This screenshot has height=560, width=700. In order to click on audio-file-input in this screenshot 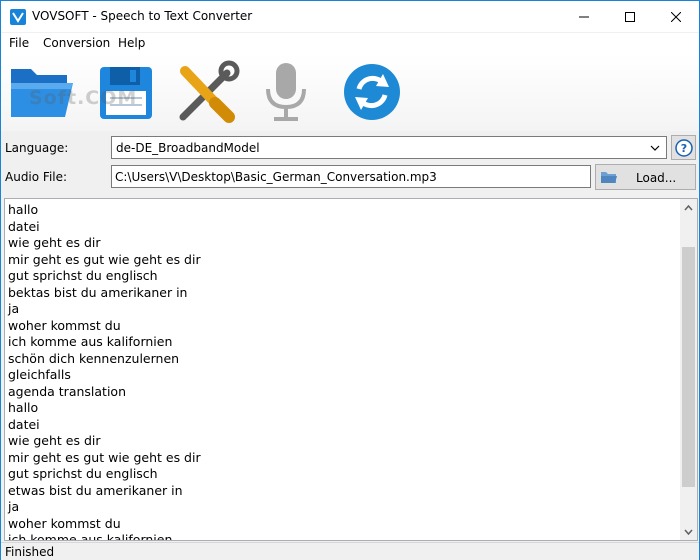, I will do `click(351, 176)`.